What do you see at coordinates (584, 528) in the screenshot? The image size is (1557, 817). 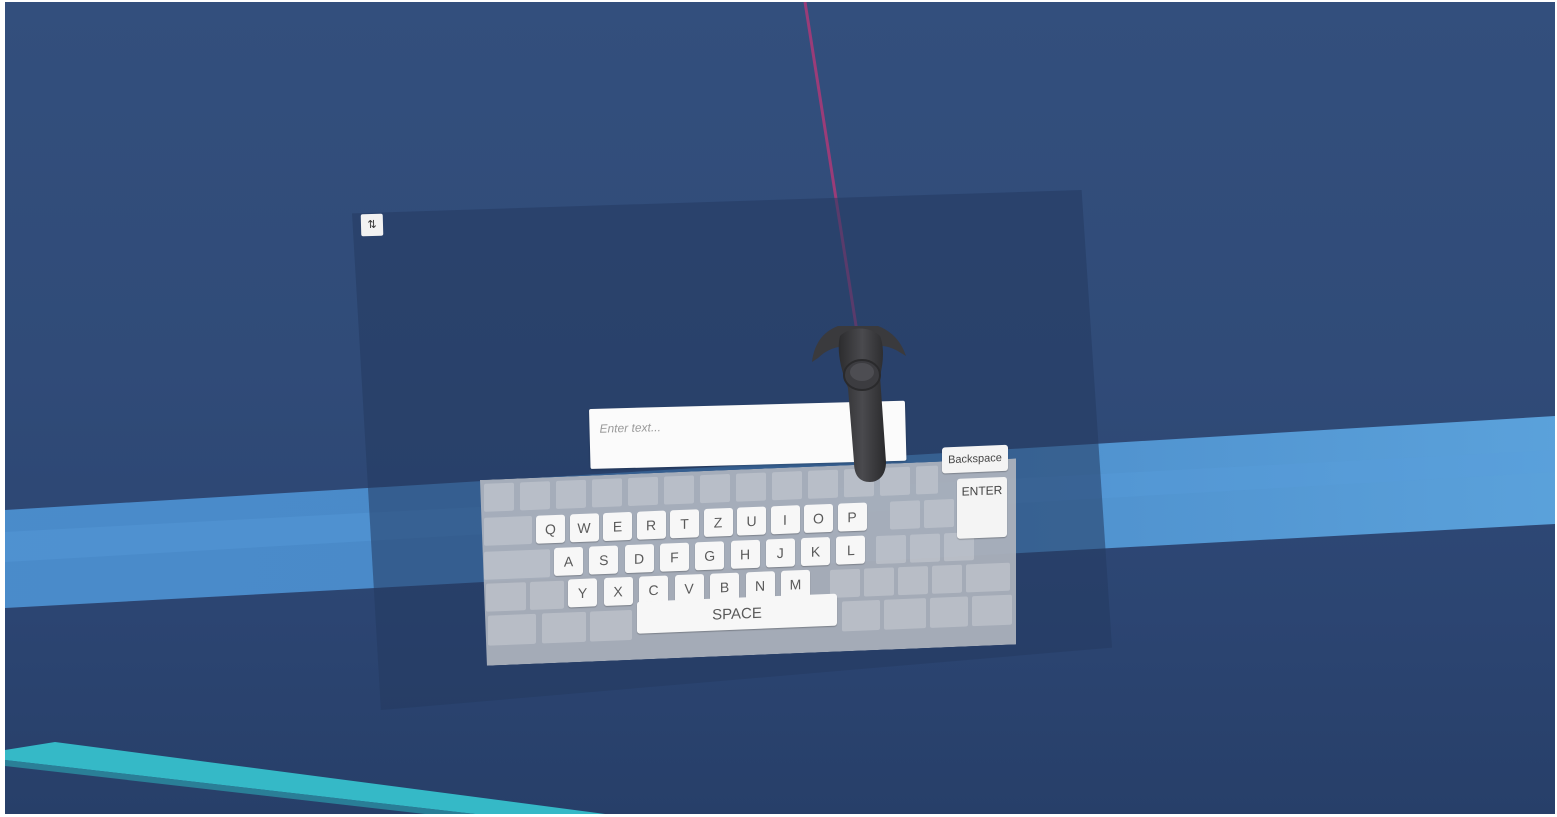 I see `key-w: W` at bounding box center [584, 528].